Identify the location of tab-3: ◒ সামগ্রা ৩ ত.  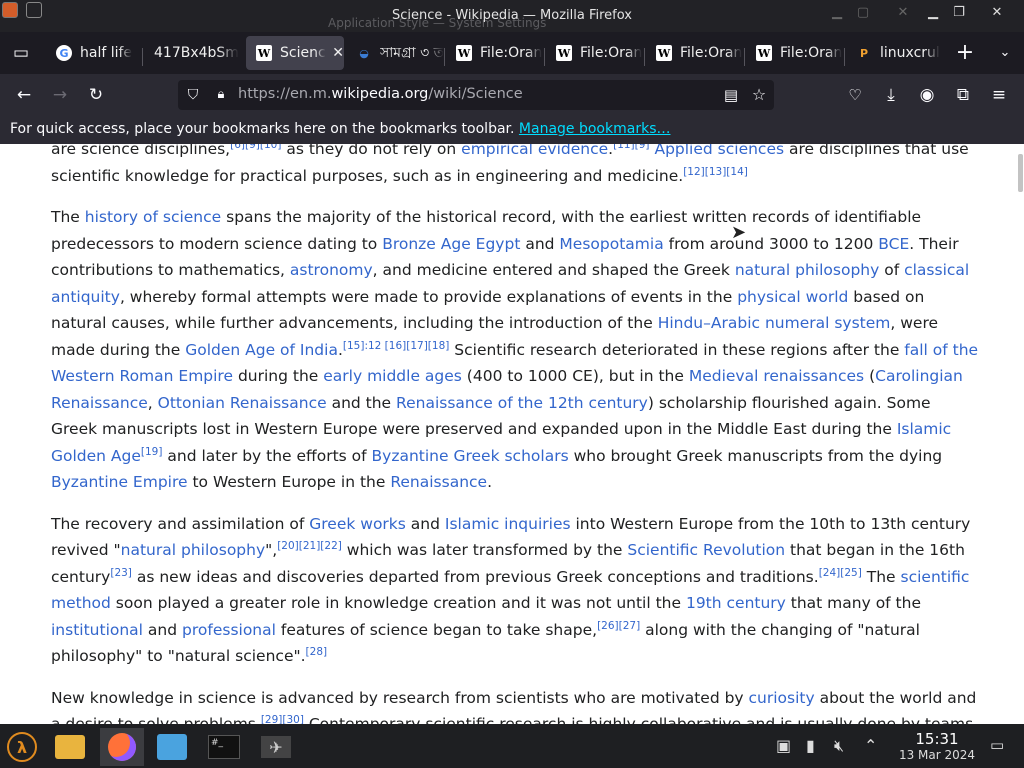
(395, 53).